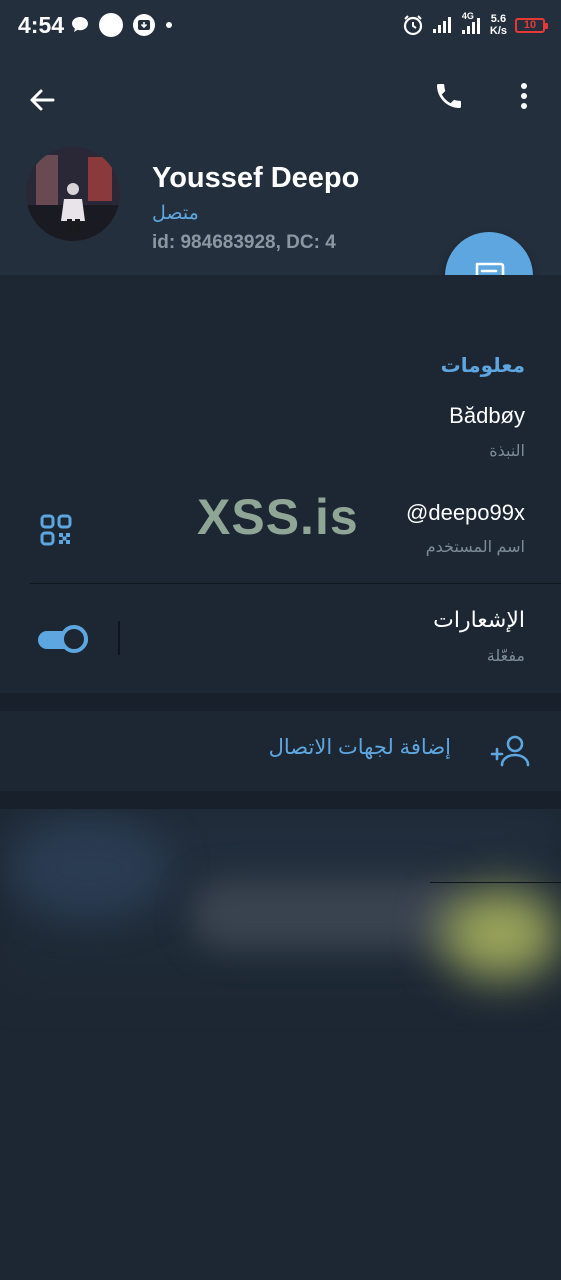  I want to click on qr-code-button, so click(56, 530).